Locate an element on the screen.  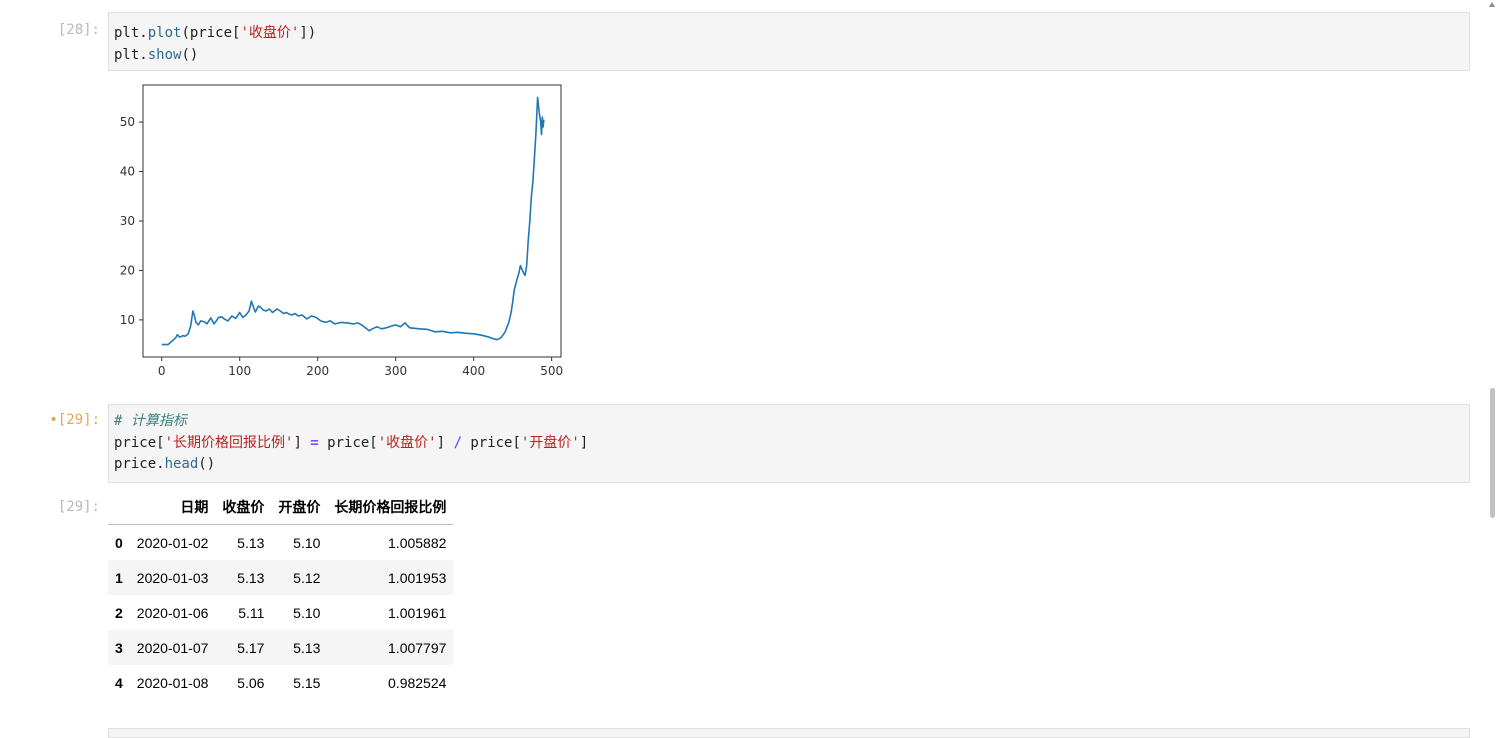
code-line: plt.show() is located at coordinates (791, 56).